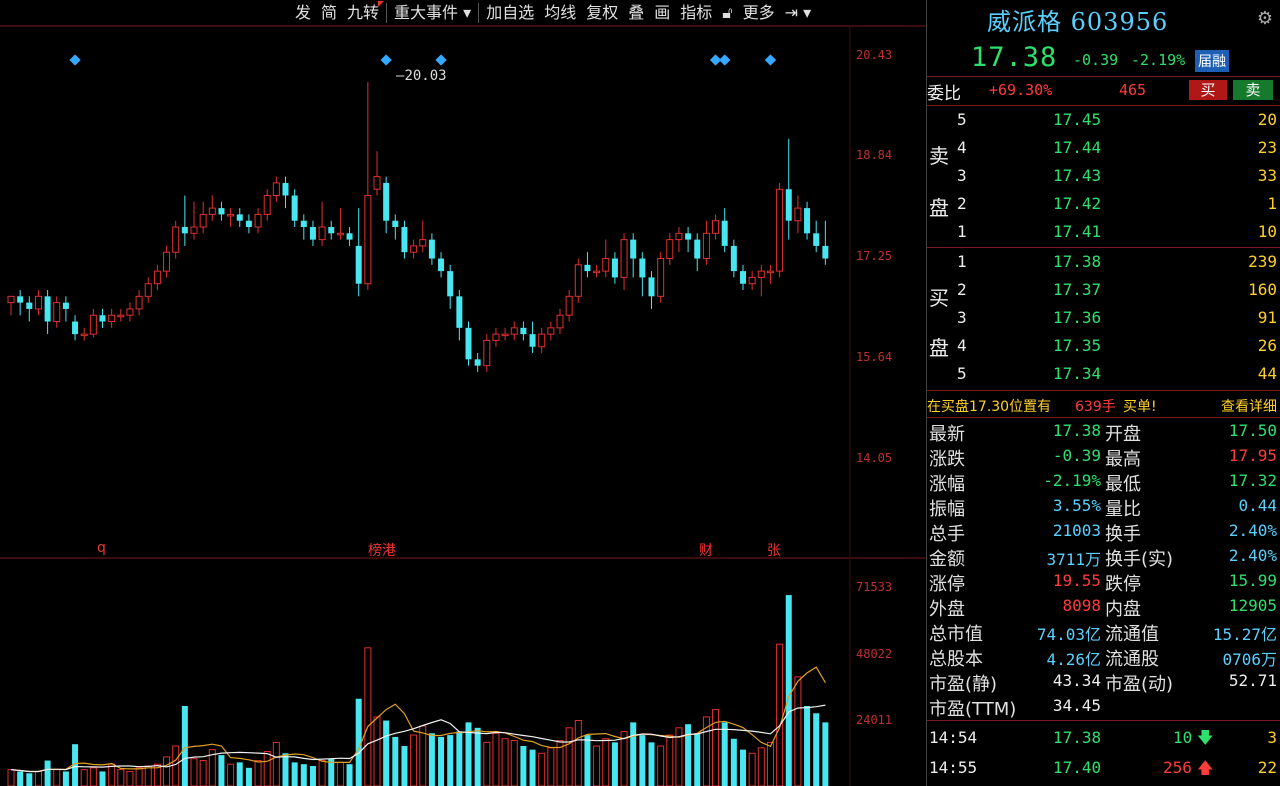  What do you see at coordinates (1123, 484) in the screenshot?
I see `stat-label: 最低` at bounding box center [1123, 484].